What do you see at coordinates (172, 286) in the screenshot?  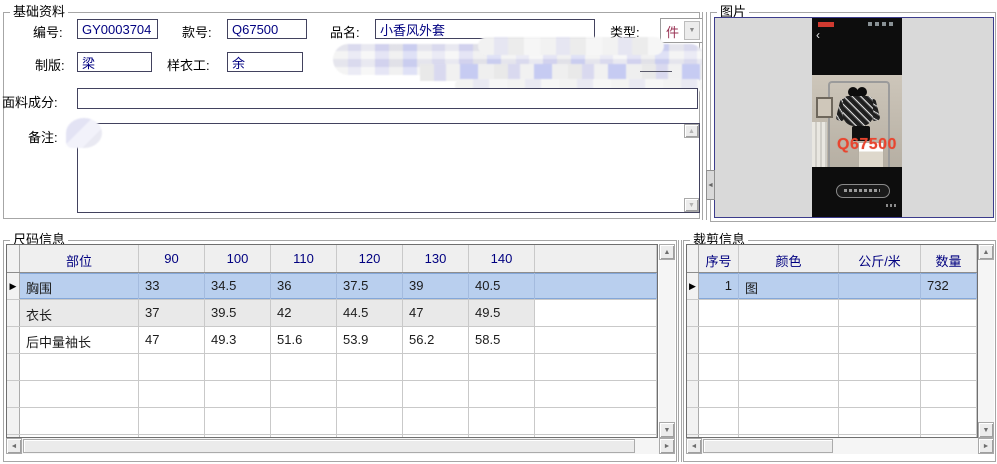 I see `table-cell: 33` at bounding box center [172, 286].